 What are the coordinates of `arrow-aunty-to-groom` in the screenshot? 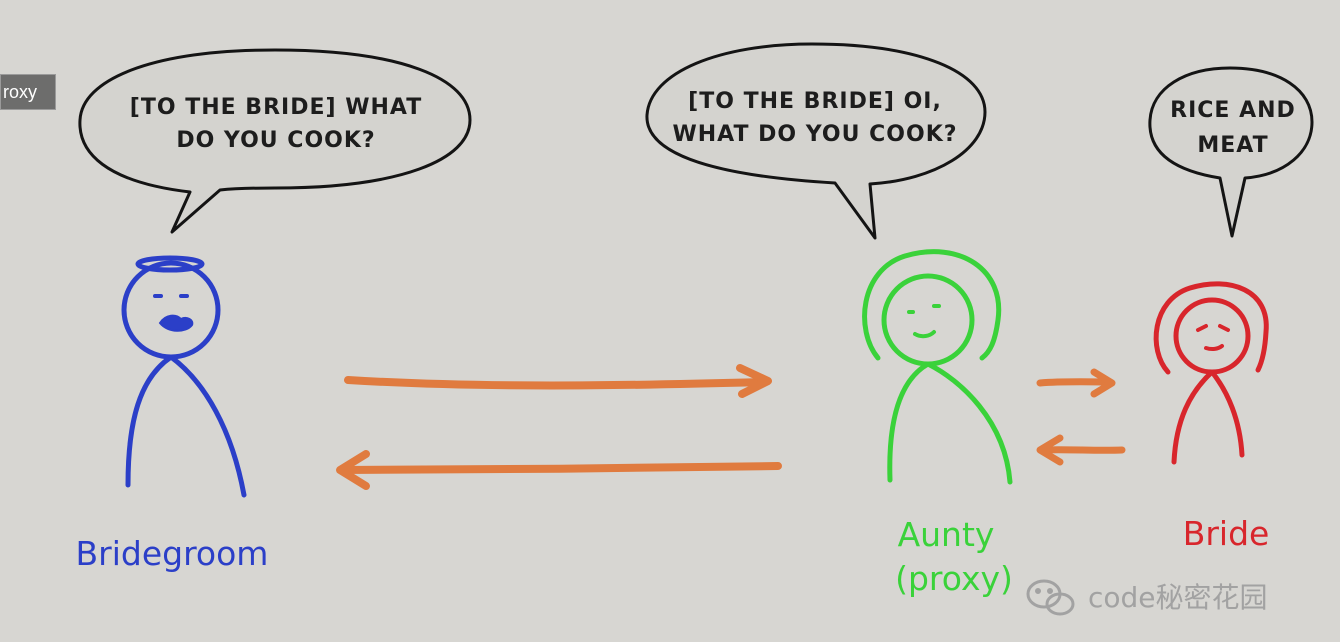 It's located at (559, 470).